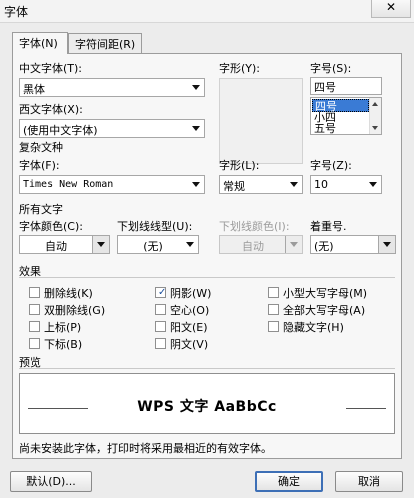 This screenshot has height=498, width=414. What do you see at coordinates (207, 277) in the screenshot?
I see `effects-divider` at bounding box center [207, 277].